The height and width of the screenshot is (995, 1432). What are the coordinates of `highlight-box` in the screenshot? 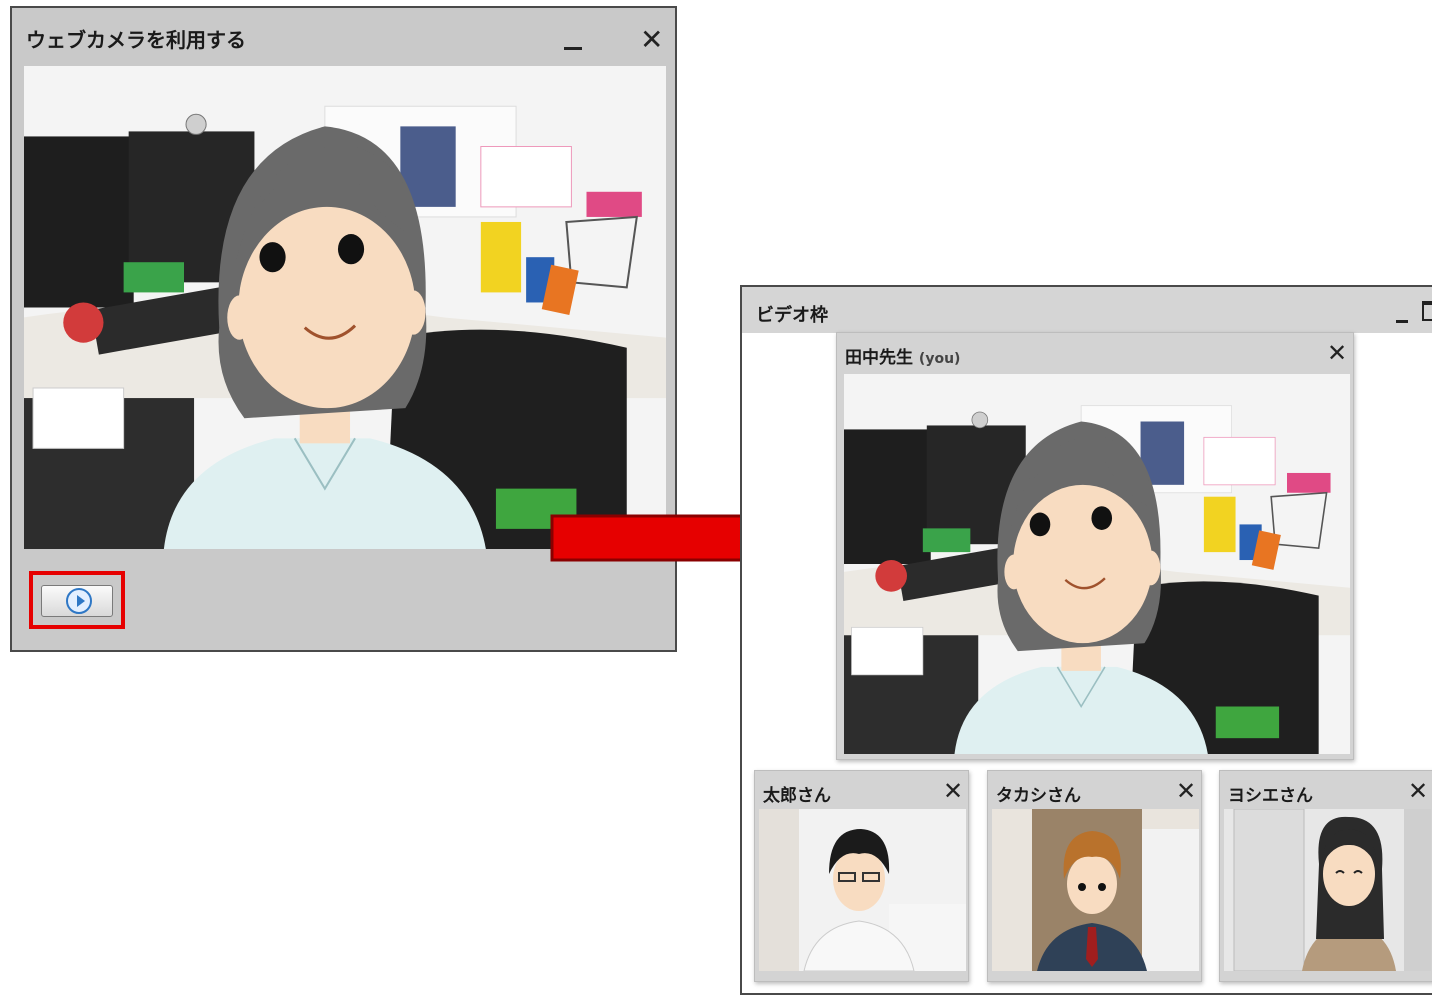 It's located at (77, 600).